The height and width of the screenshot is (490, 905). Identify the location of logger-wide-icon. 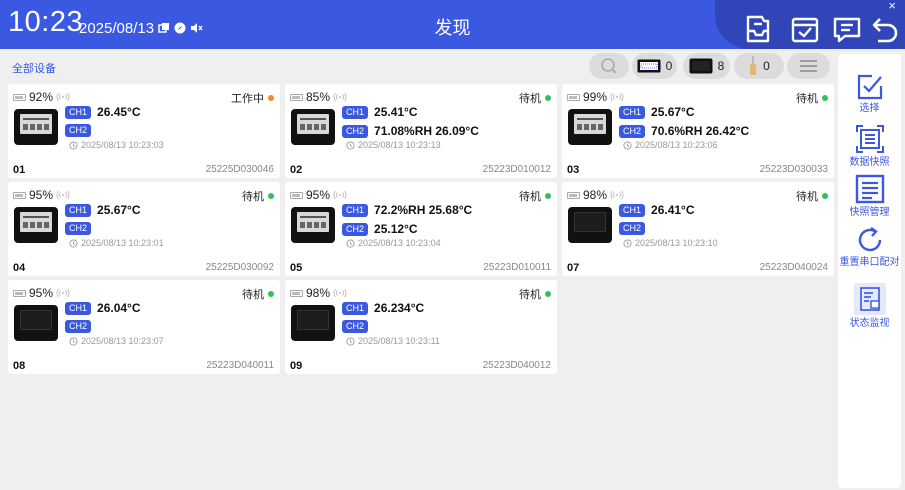
(649, 66).